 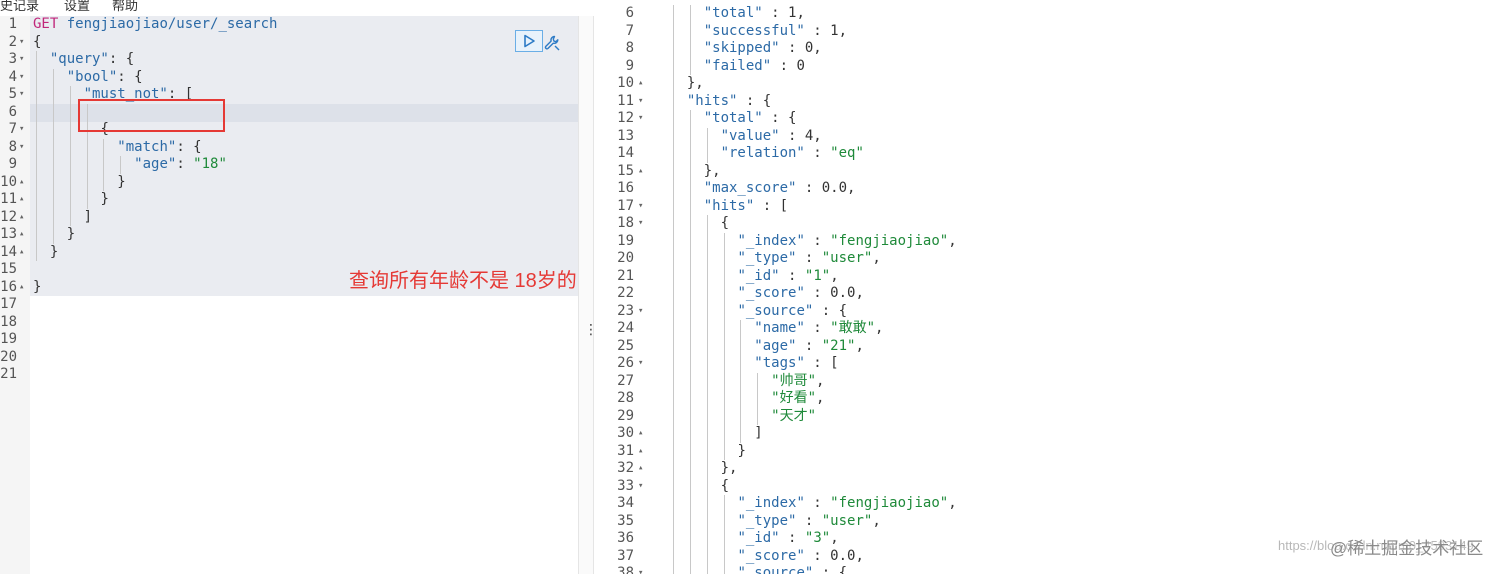 I want to click on code-text: "天才", so click(x=793, y=417).